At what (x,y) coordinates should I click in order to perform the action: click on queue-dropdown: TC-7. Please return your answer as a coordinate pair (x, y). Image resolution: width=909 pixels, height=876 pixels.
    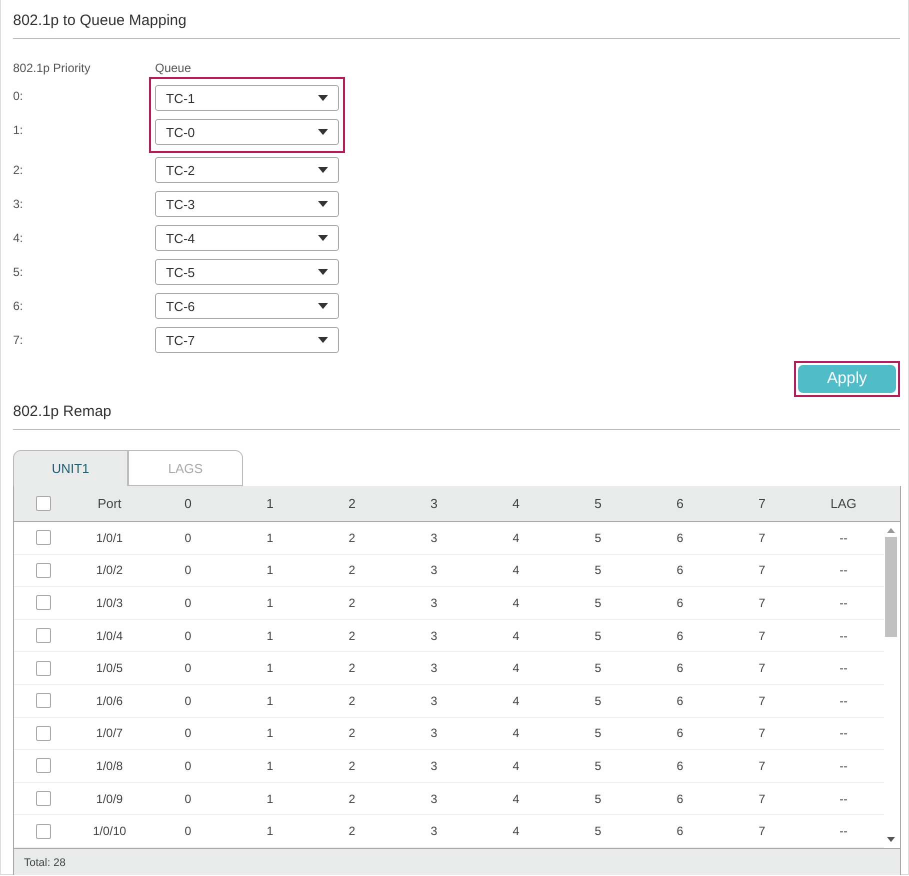
    Looking at the image, I should click on (247, 340).